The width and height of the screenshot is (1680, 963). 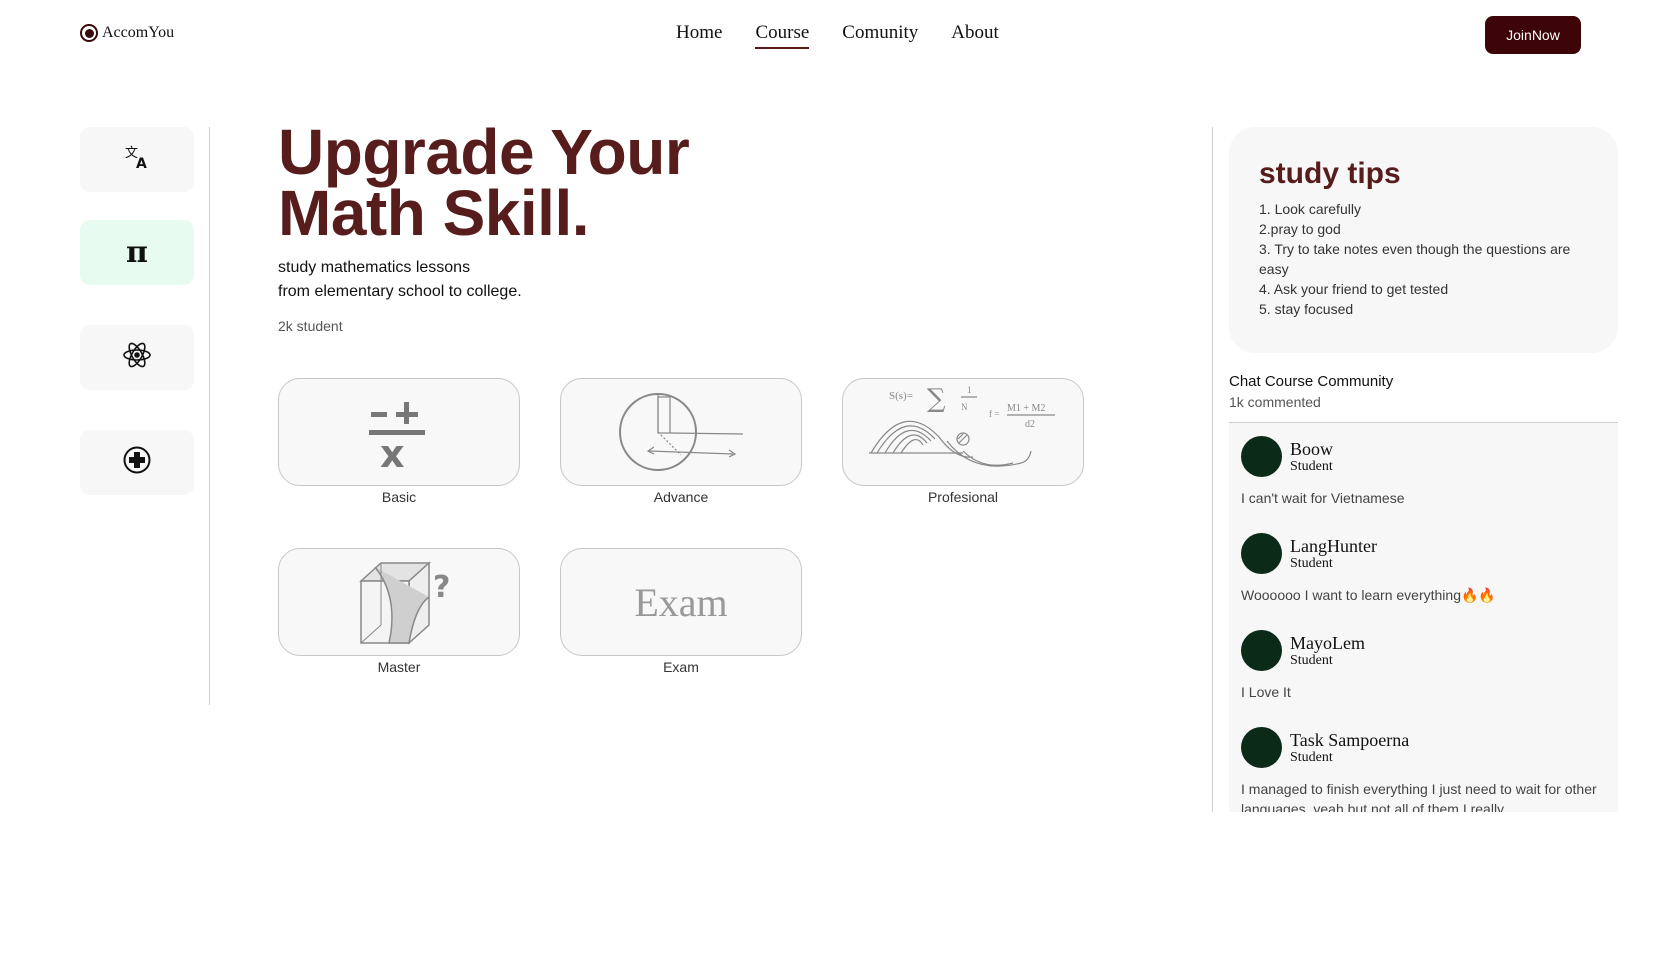 I want to click on course-card-master-box: ?, so click(x=399, y=602).